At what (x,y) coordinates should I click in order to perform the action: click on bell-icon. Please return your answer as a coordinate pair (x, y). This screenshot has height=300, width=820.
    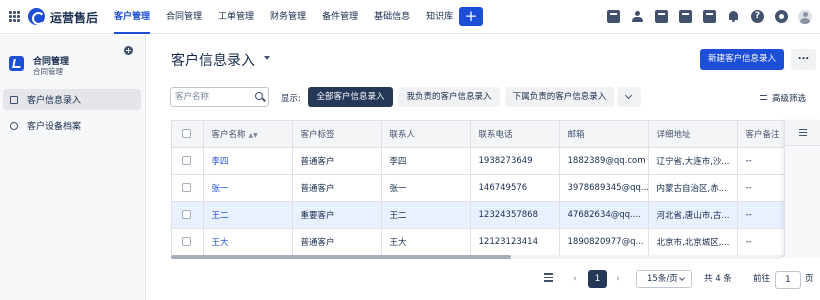
    Looking at the image, I should click on (733, 16).